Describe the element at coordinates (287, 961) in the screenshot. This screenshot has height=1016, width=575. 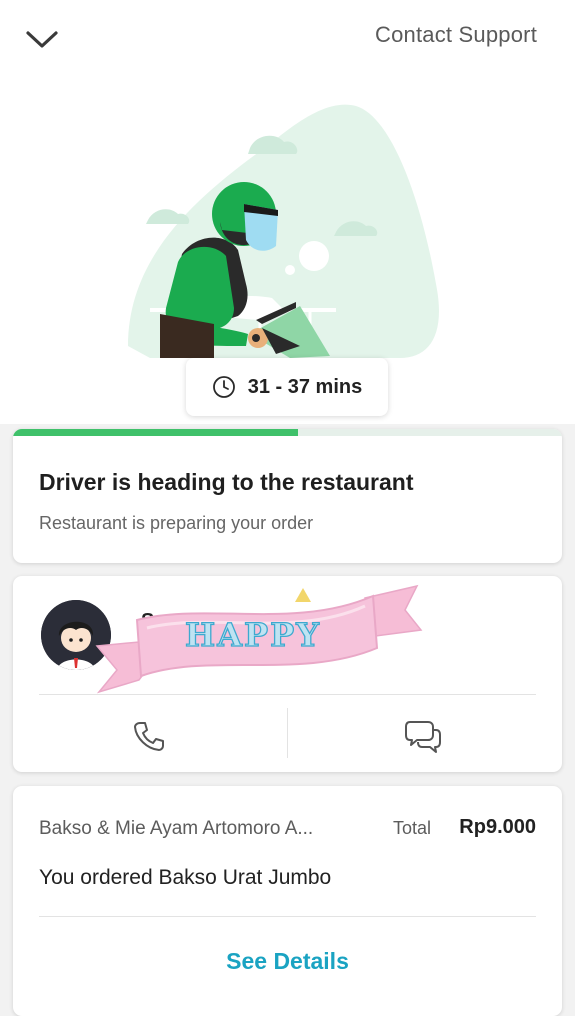
I see `see-details-link: See Details` at that location.